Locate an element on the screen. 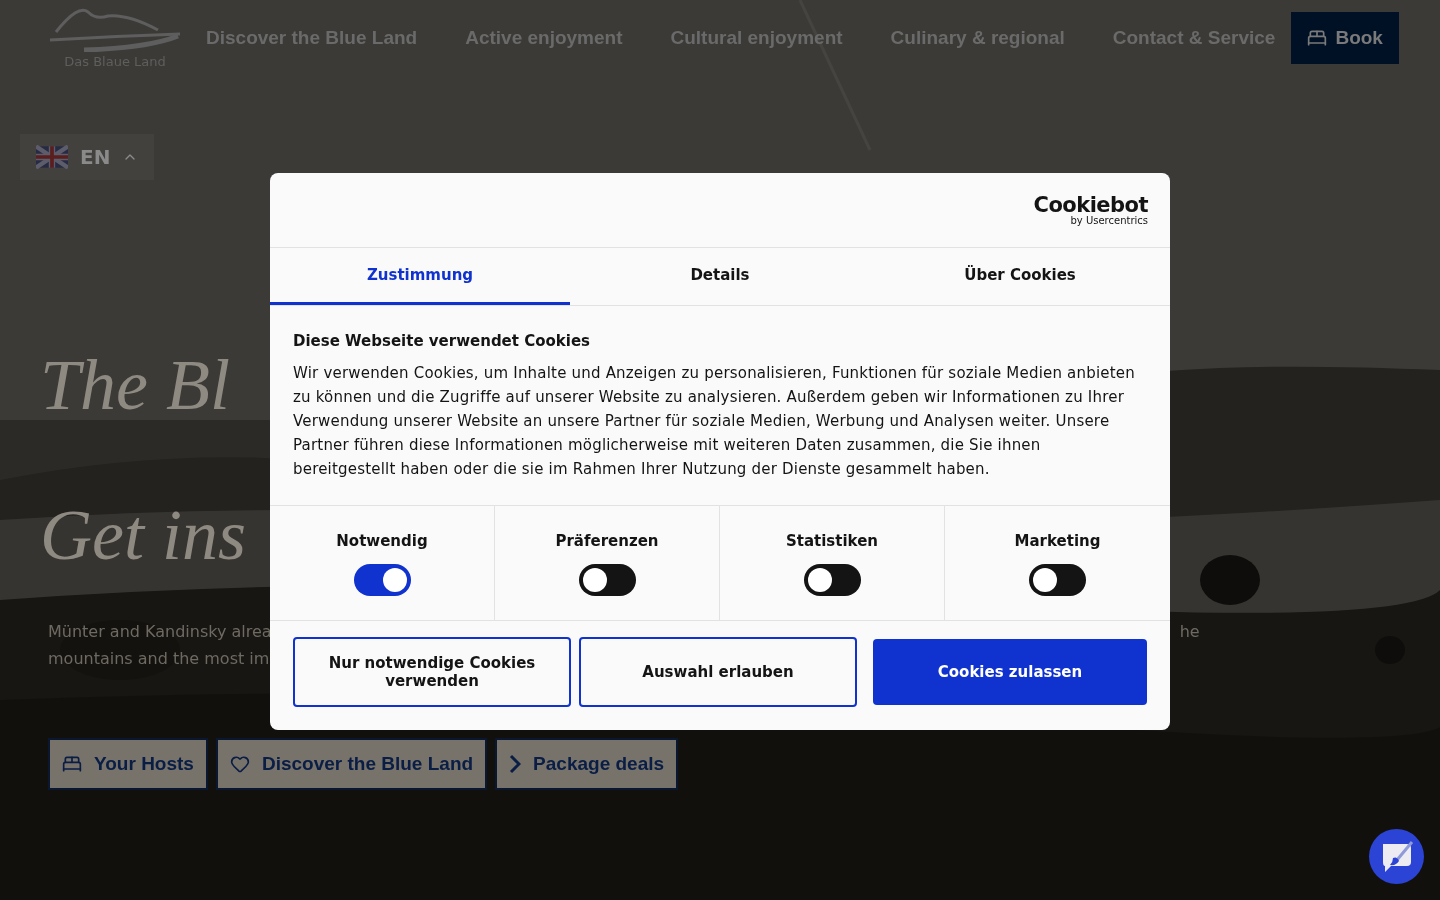 Image resolution: width=1440 pixels, height=900 pixels. hero-title: The Bl is located at coordinates (135, 385).